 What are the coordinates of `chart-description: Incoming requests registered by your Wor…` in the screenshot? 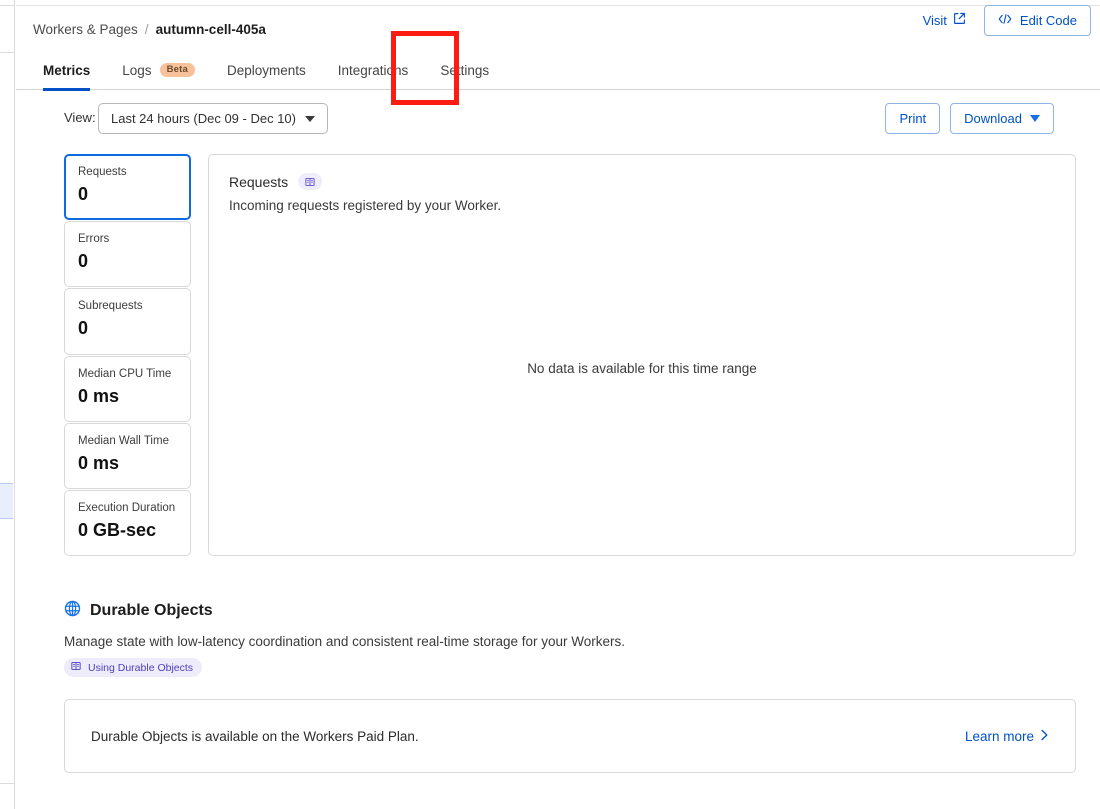 It's located at (365, 205).